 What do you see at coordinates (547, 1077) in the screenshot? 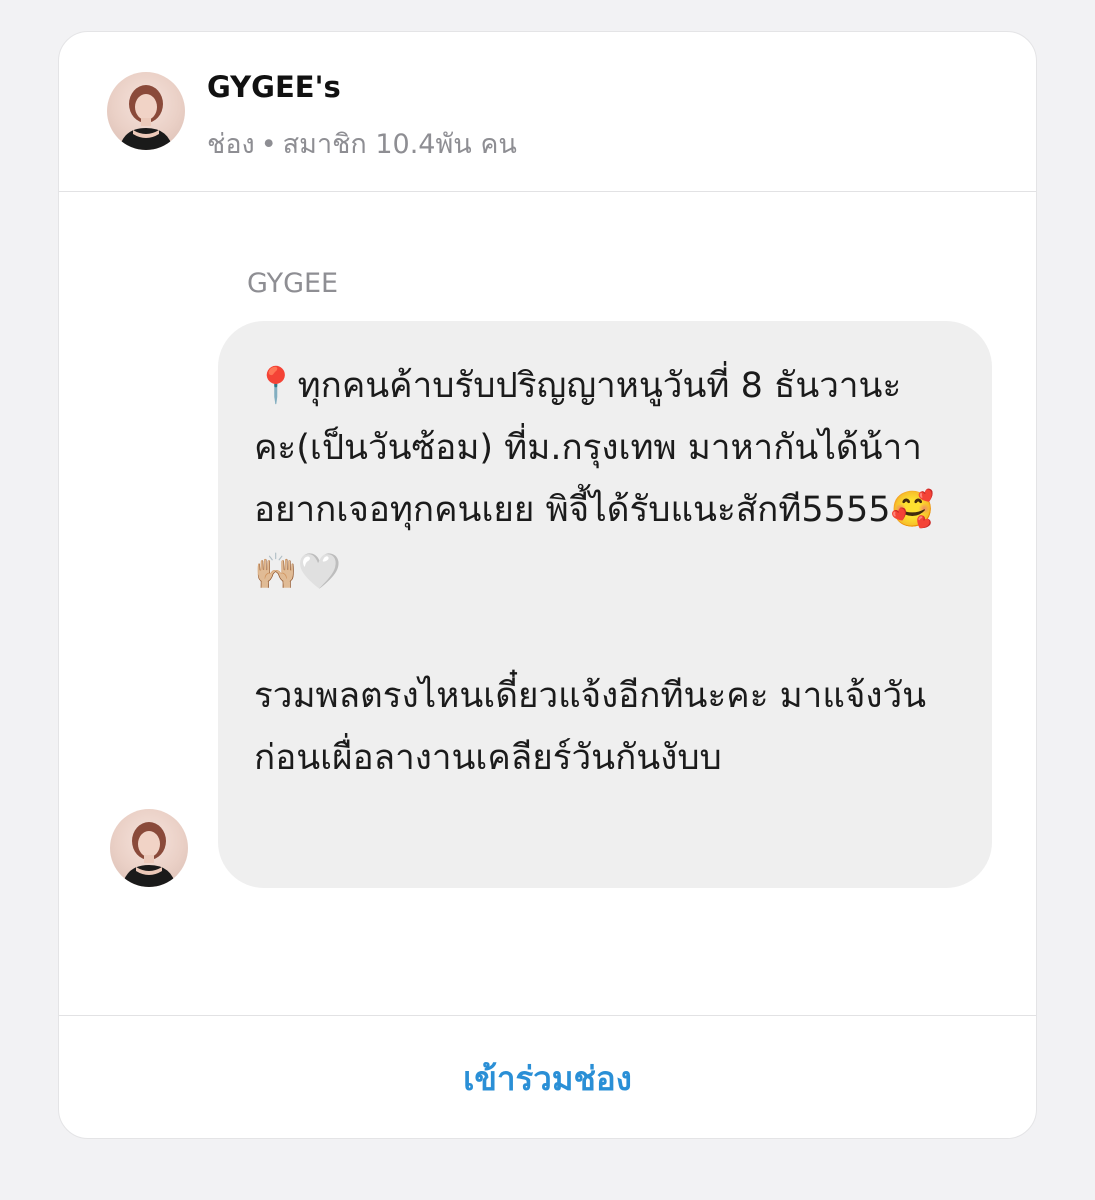
I see `join-channel-button: เข้าร่วมช่อง` at bounding box center [547, 1077].